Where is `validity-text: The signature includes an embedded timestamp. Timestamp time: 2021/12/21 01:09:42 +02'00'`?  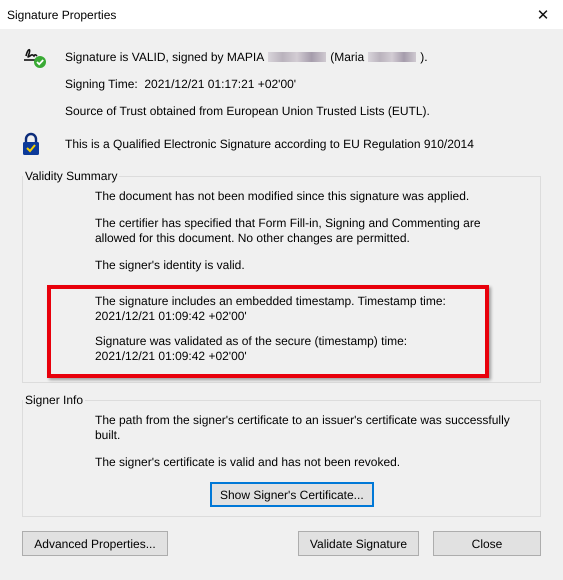 validity-text: The signature includes an embedded timestamp. Timestamp time: 2021/12/21 01:09:42 +02'00' is located at coordinates (271, 309).